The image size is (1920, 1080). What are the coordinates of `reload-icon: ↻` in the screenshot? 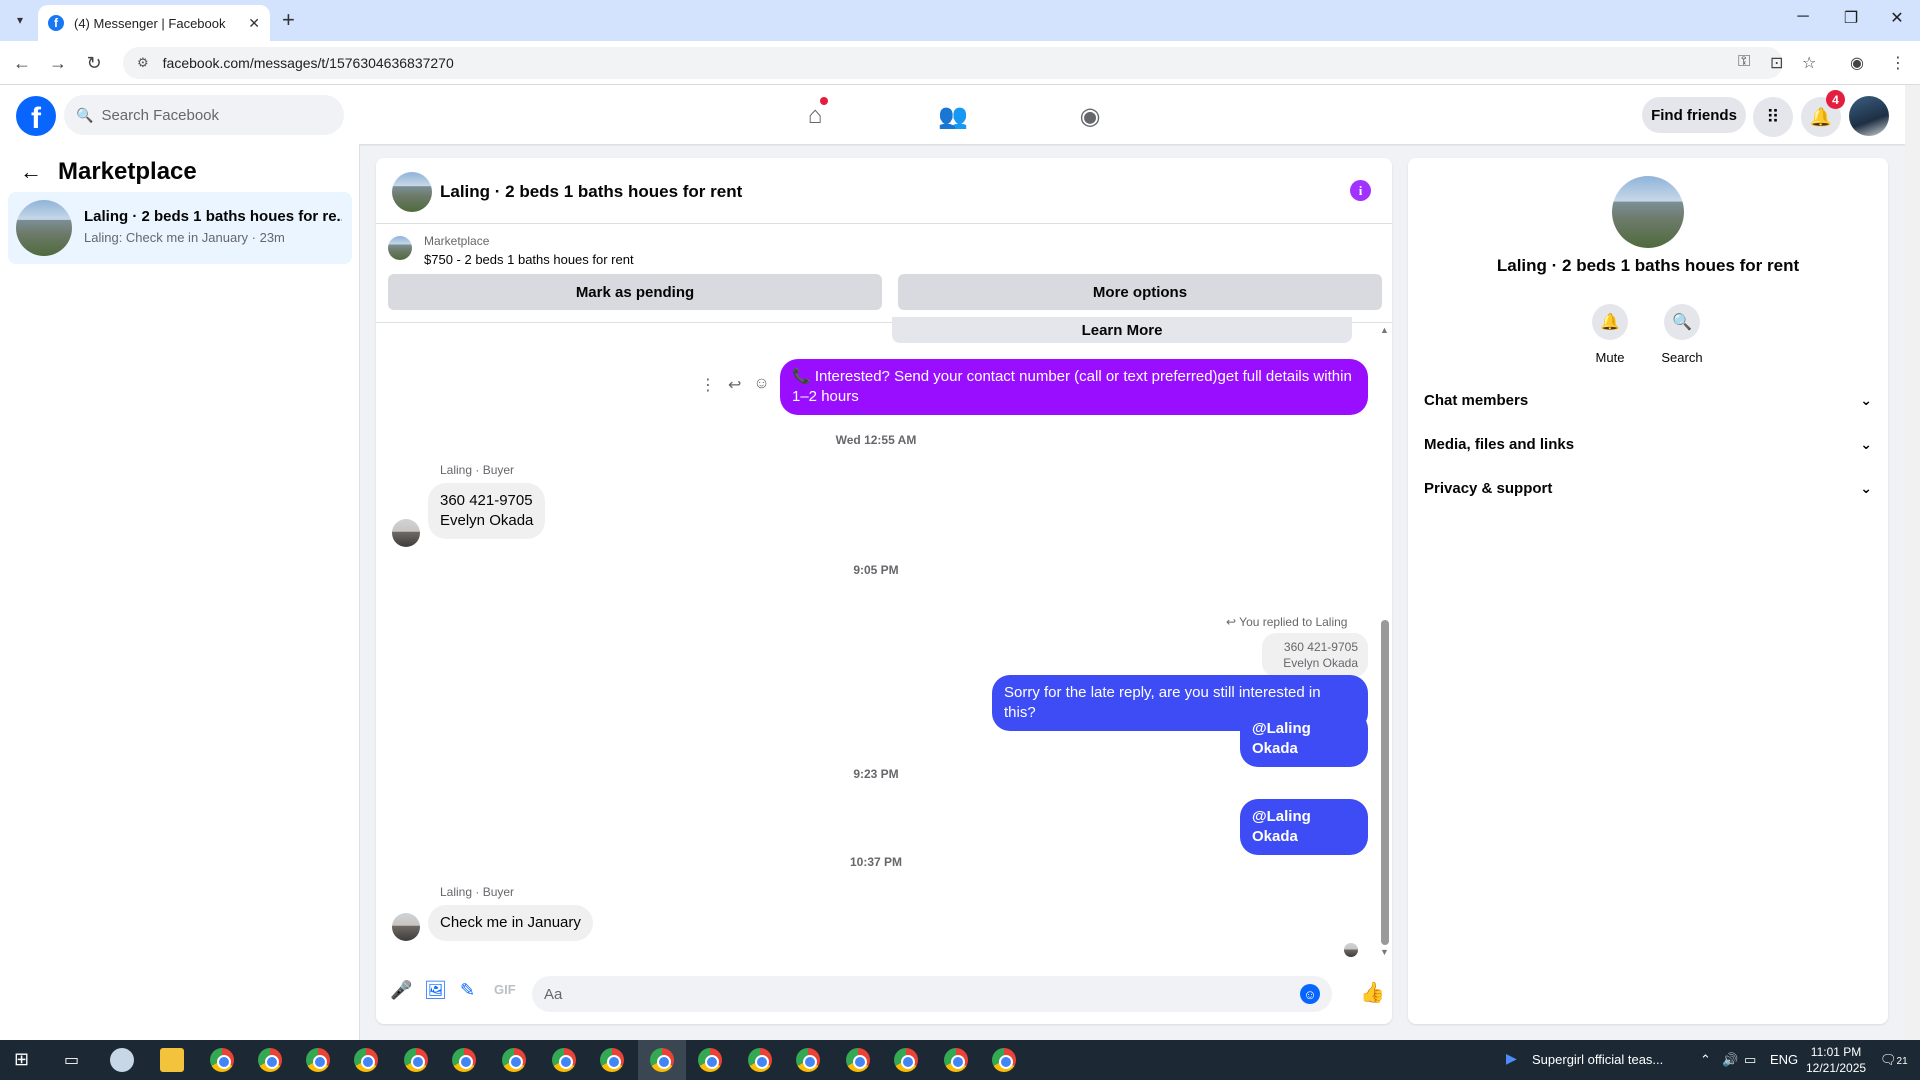 It's located at (94, 63).